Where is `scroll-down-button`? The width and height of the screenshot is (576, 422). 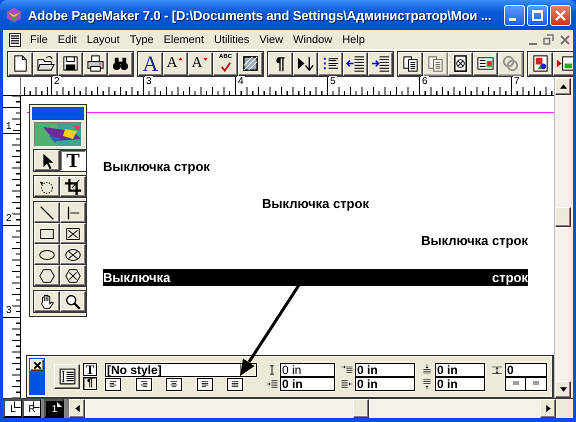
scroll-down-button is located at coordinates (563, 389).